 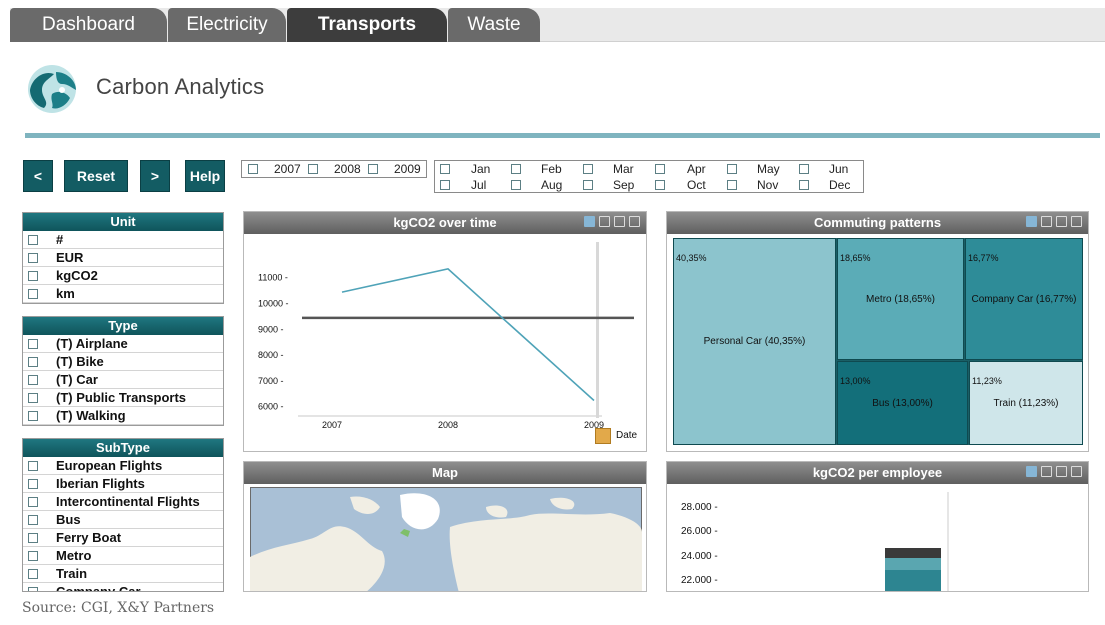 What do you see at coordinates (696, 185) in the screenshot?
I see `month-option: Oct` at bounding box center [696, 185].